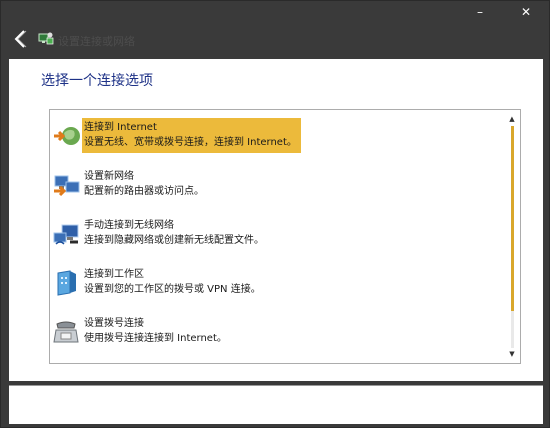  What do you see at coordinates (173, 282) in the screenshot?
I see `option-text: 连接到工作区 设置到您的工作区的拨号或 VPN 连接。` at bounding box center [173, 282].